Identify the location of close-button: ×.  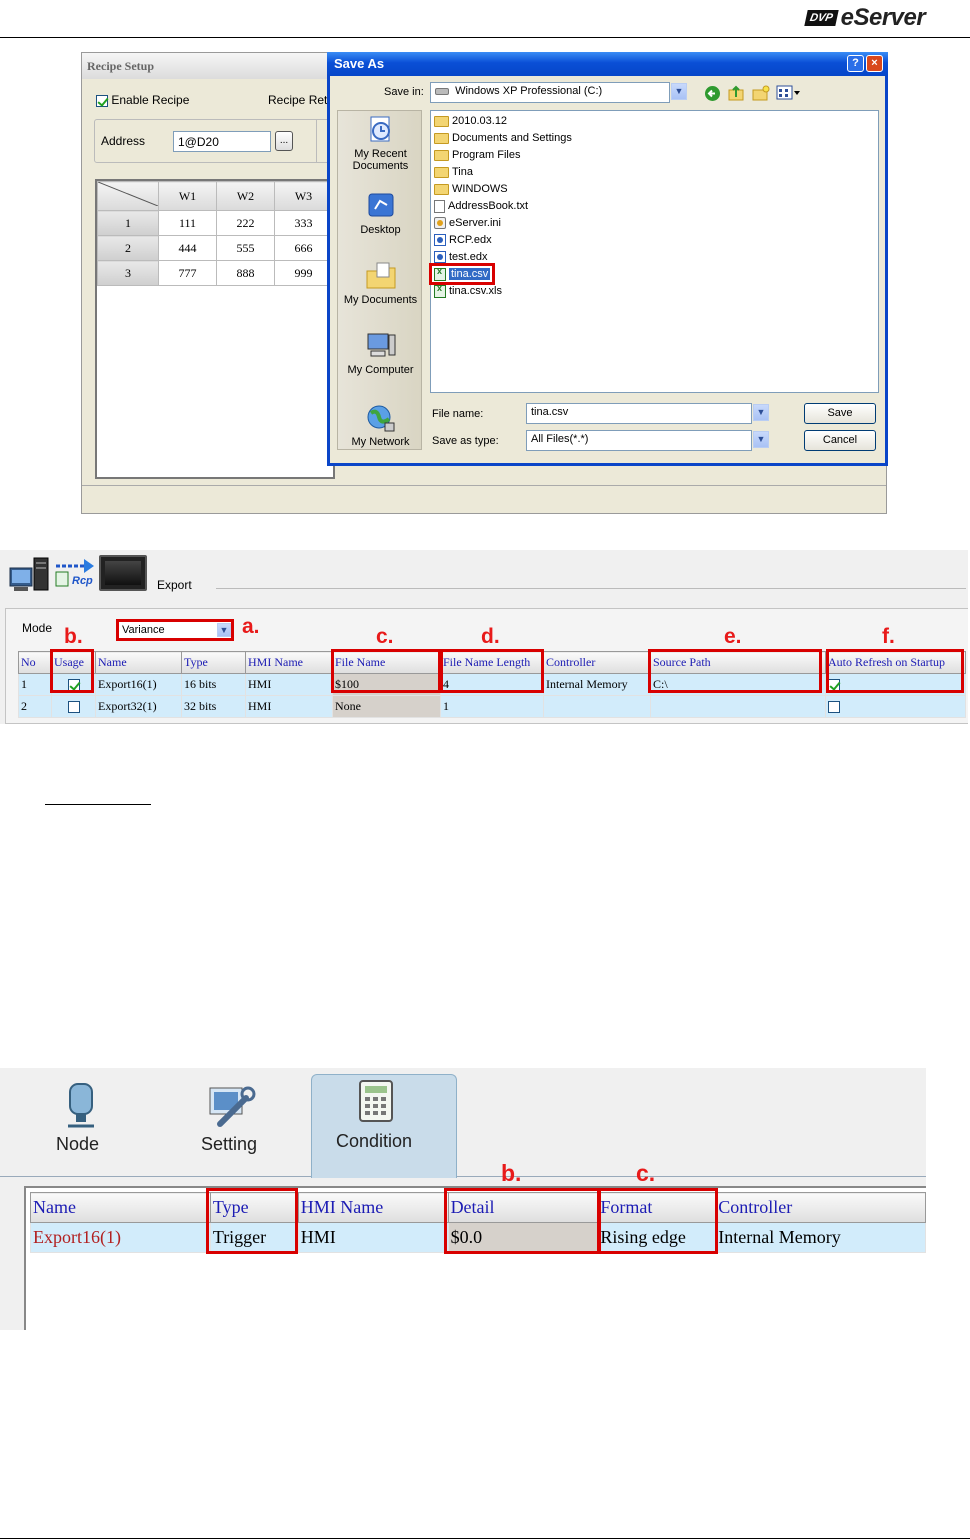
(874, 63).